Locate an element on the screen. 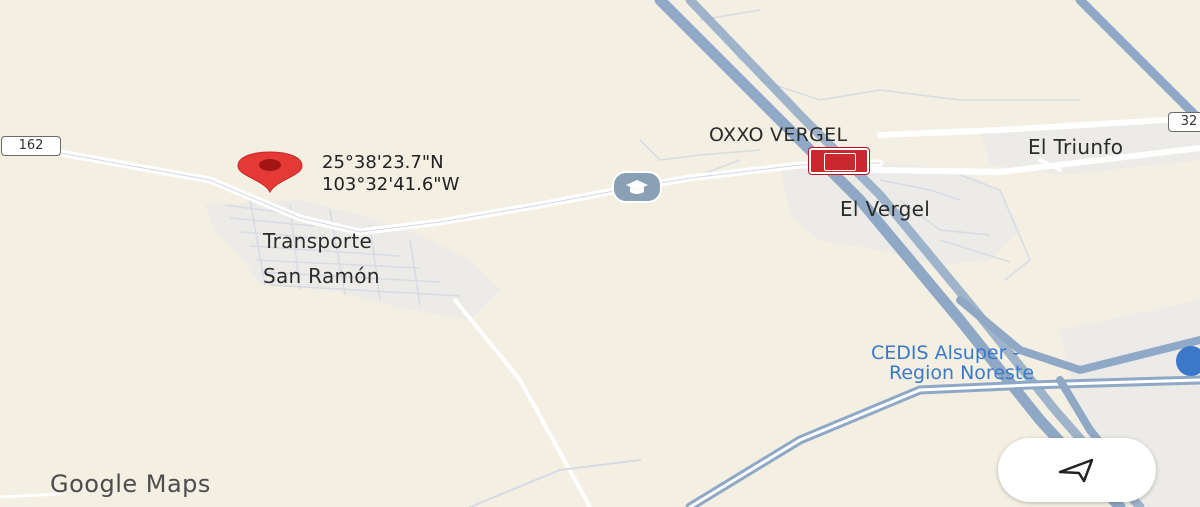  navigate-button is located at coordinates (1077, 470).